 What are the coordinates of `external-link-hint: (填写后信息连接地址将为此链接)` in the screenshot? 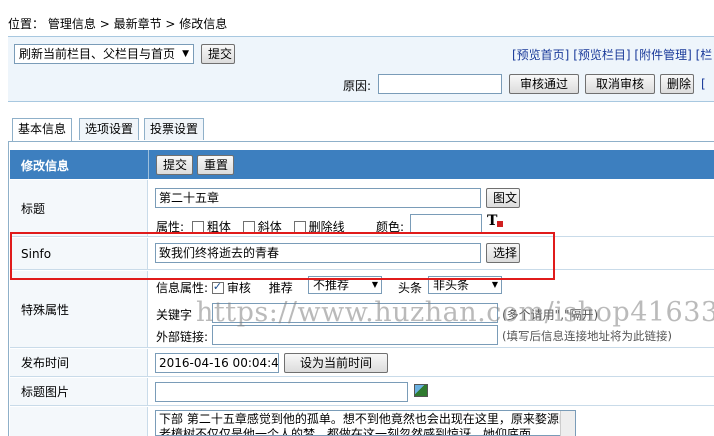 It's located at (587, 336).